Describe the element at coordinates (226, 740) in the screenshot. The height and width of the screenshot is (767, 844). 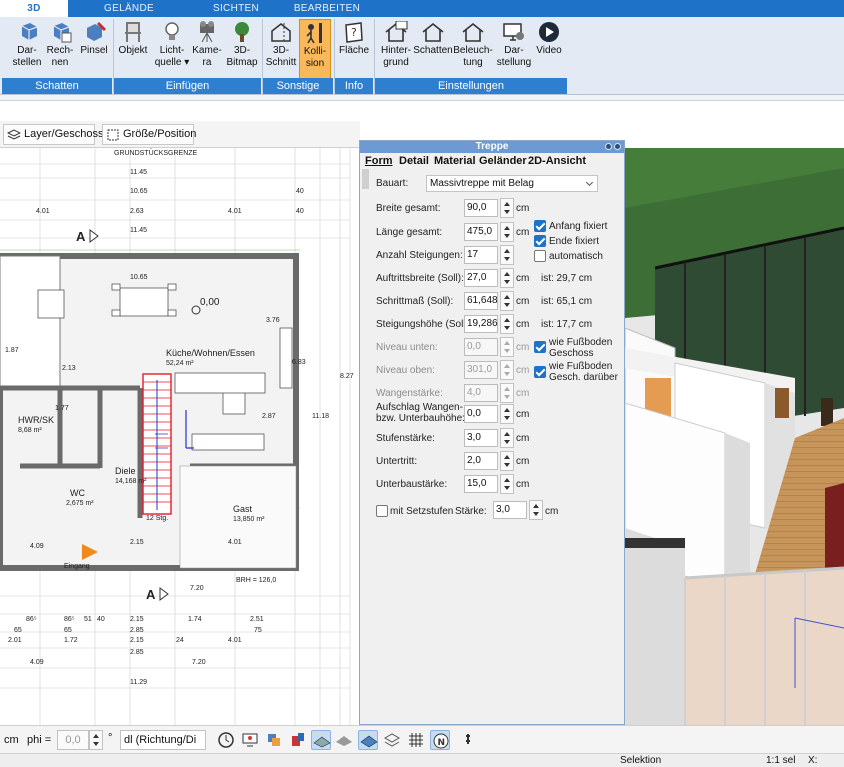
I see `clock-icon` at that location.